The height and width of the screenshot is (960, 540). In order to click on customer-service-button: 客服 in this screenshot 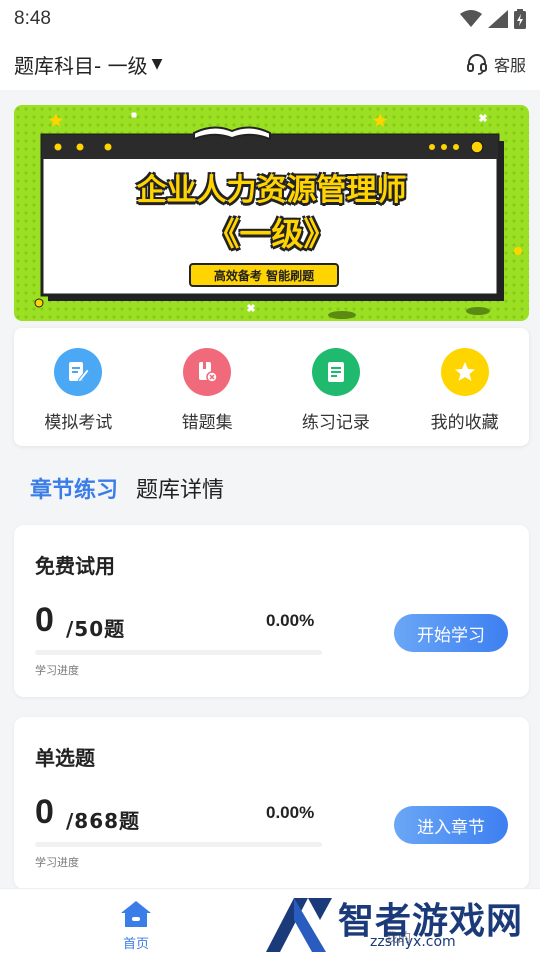, I will do `click(496, 64)`.